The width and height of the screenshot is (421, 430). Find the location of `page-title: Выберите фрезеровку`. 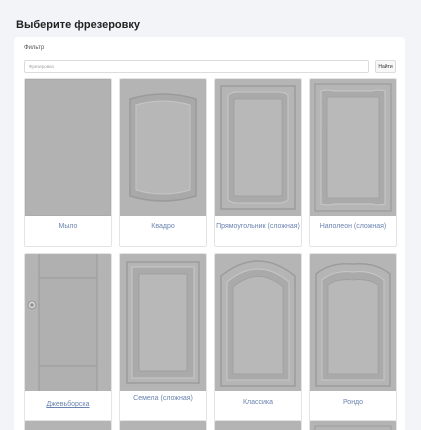

page-title: Выберите фрезеровку is located at coordinates (78, 25).